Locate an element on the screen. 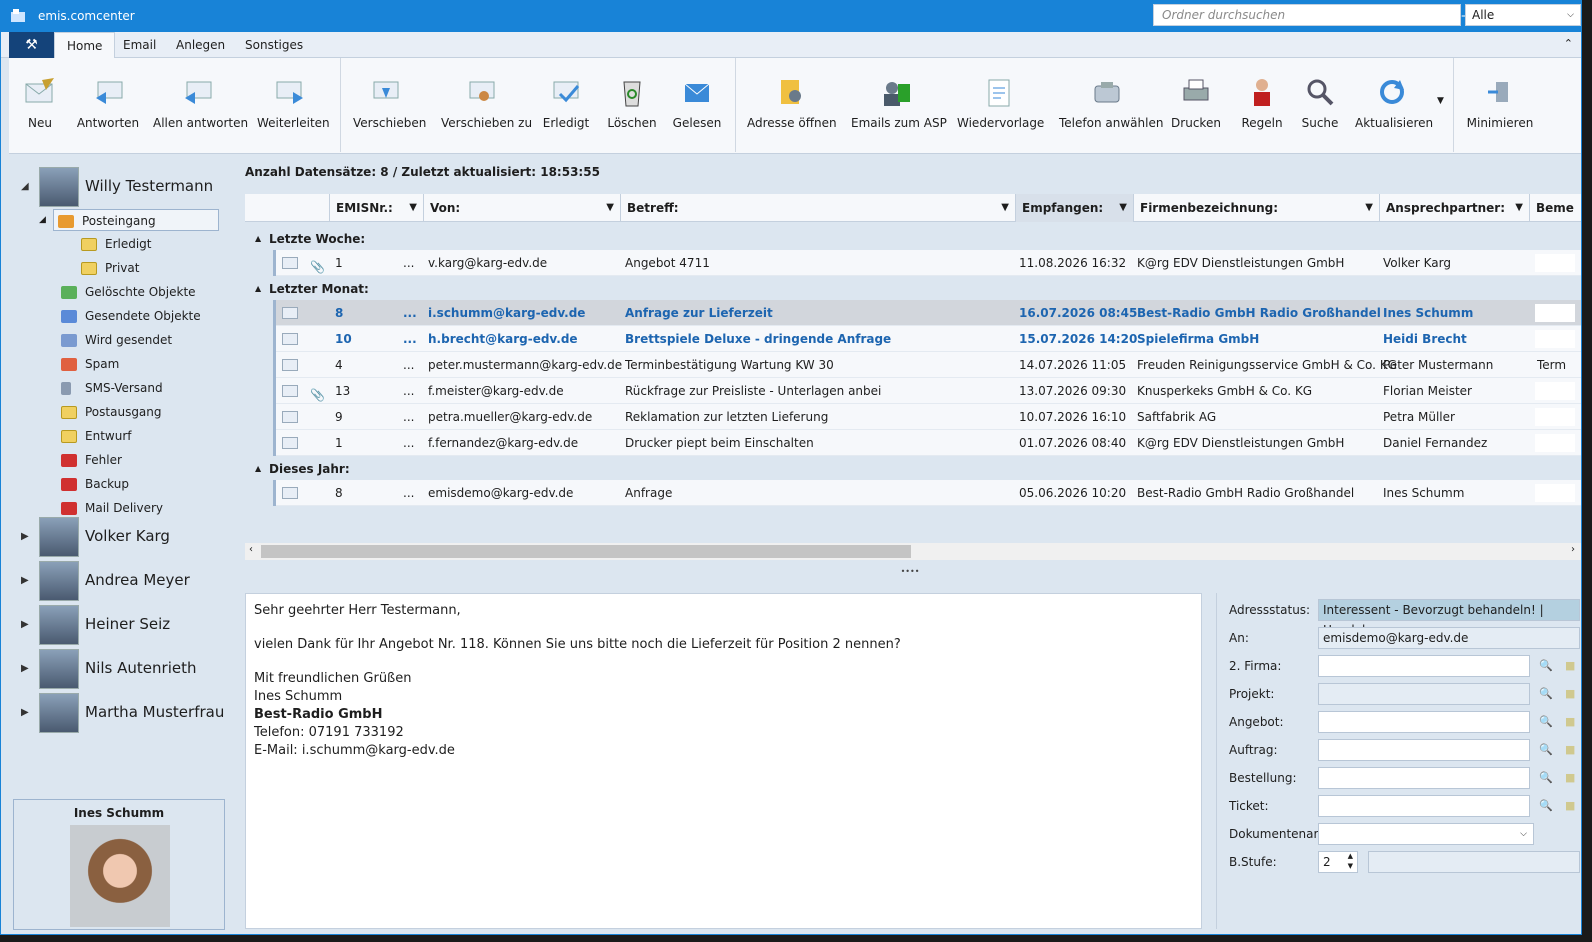 The width and height of the screenshot is (1592, 942). ticket-input is located at coordinates (1424, 806).